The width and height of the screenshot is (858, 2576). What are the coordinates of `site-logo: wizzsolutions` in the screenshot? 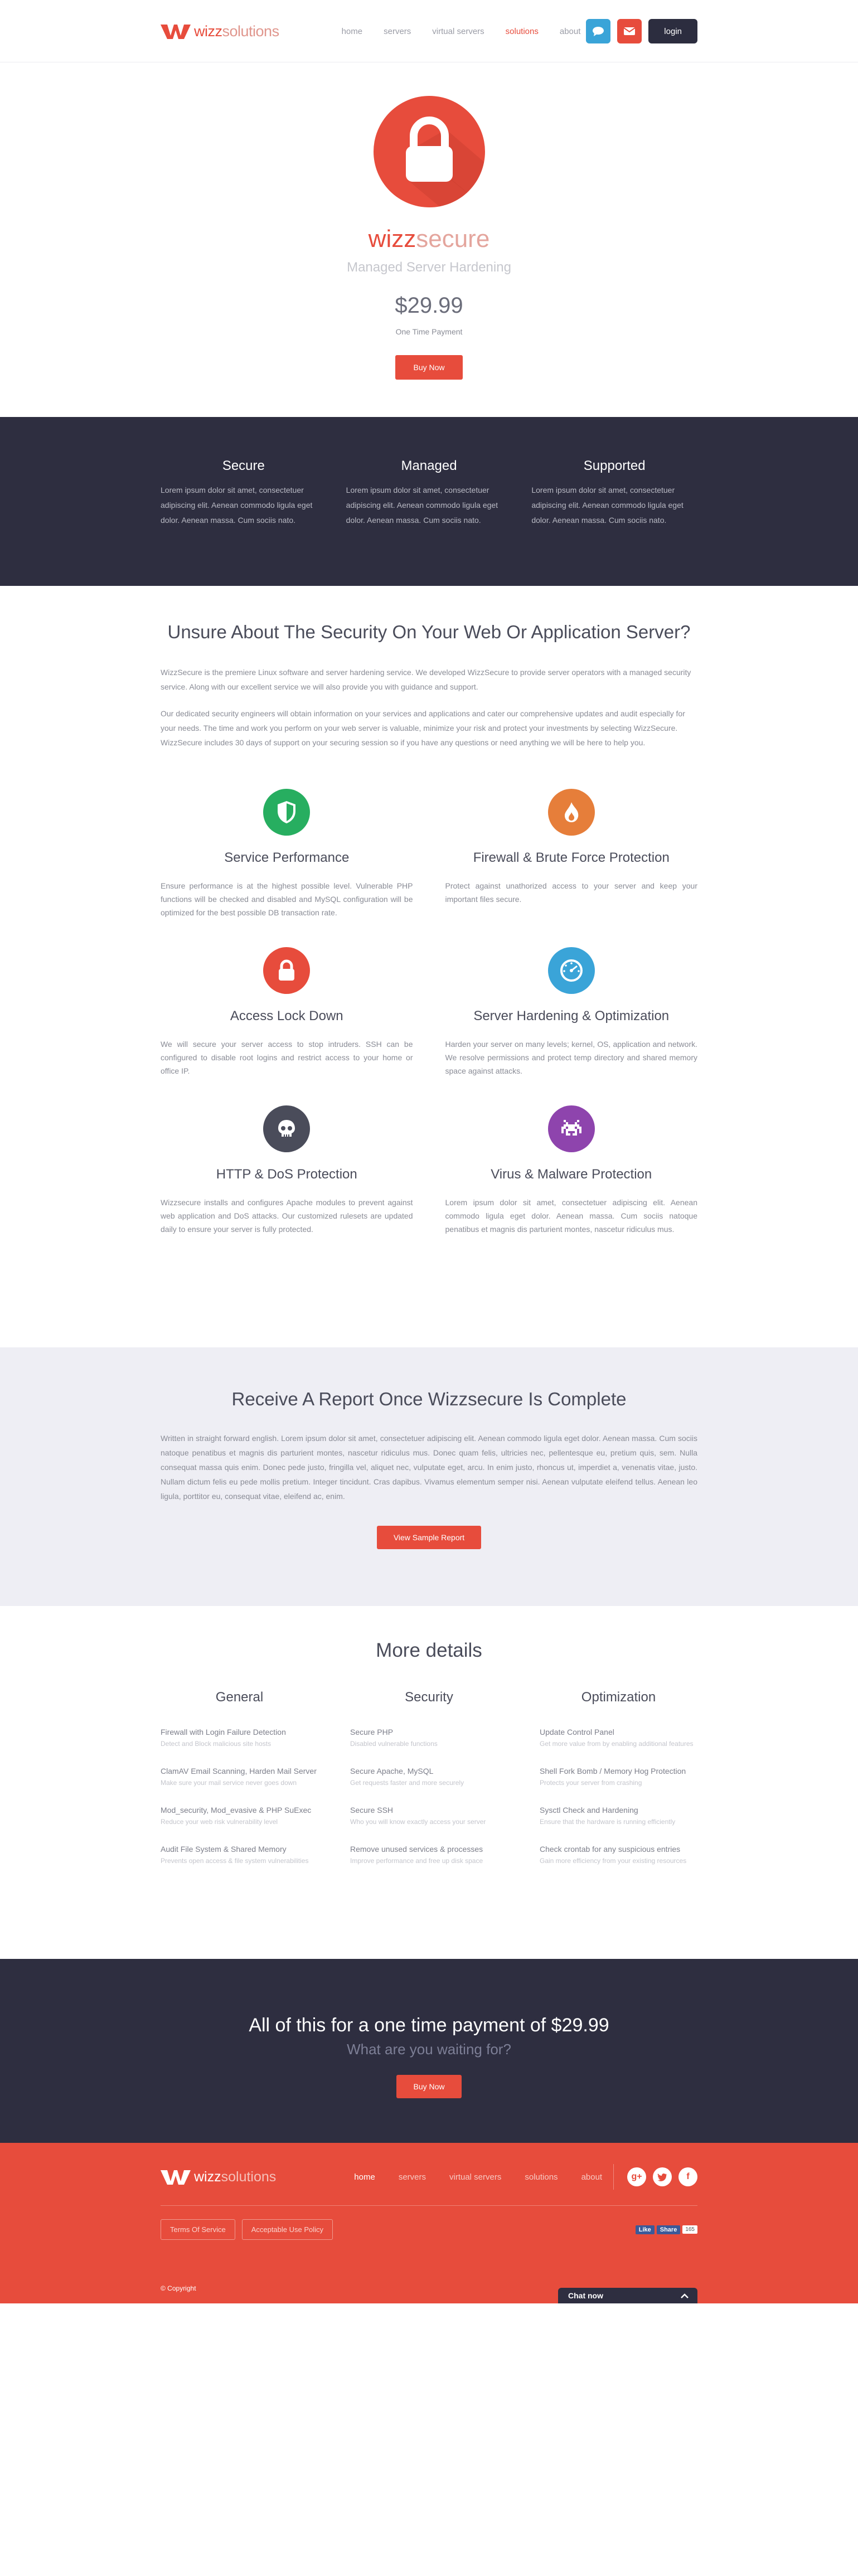 It's located at (220, 31).